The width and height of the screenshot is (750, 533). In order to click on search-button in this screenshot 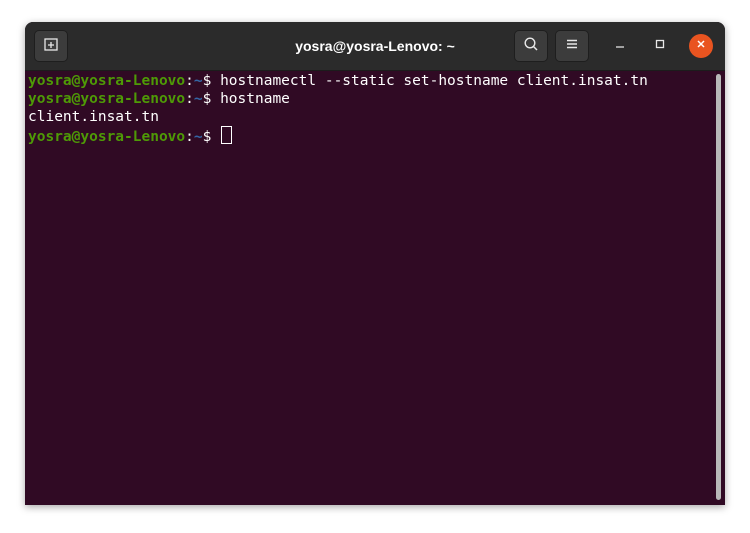, I will do `click(531, 46)`.